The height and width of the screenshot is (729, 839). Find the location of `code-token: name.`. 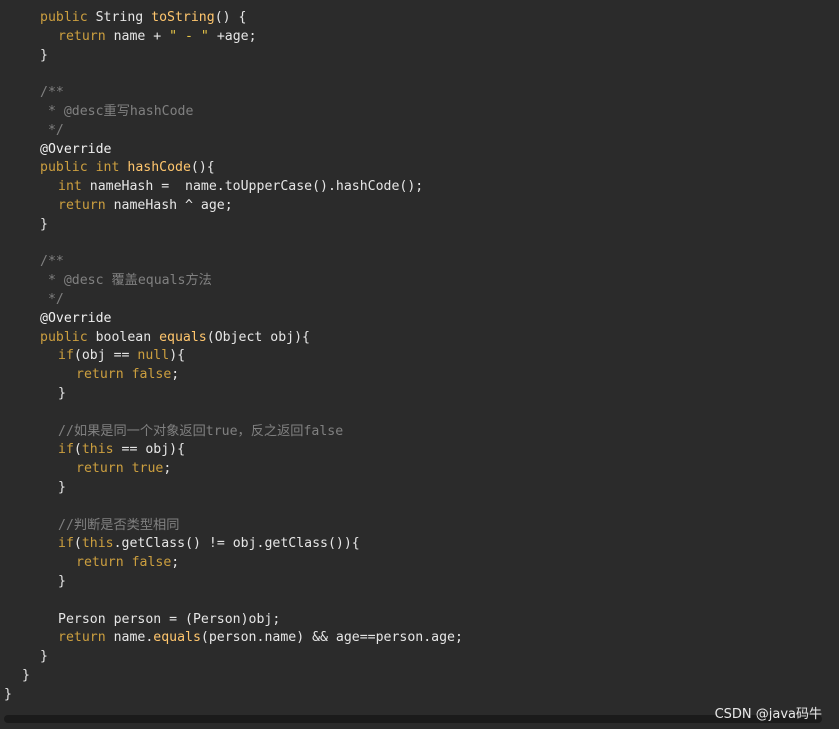

code-token: name. is located at coordinates (129, 638).